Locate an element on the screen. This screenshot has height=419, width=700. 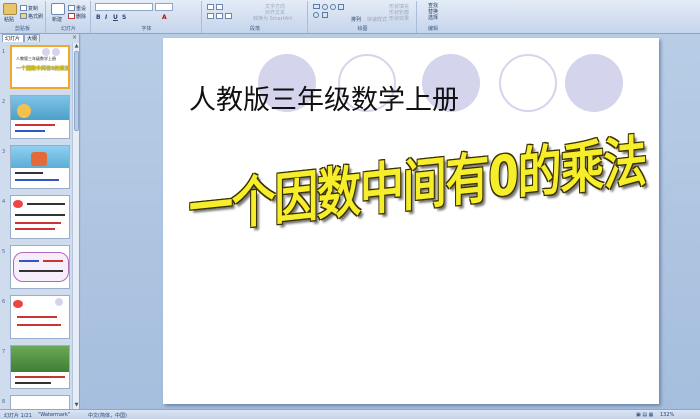
editing-group: 查找 替换 选择 编辑 is located at coordinates (433, 17).